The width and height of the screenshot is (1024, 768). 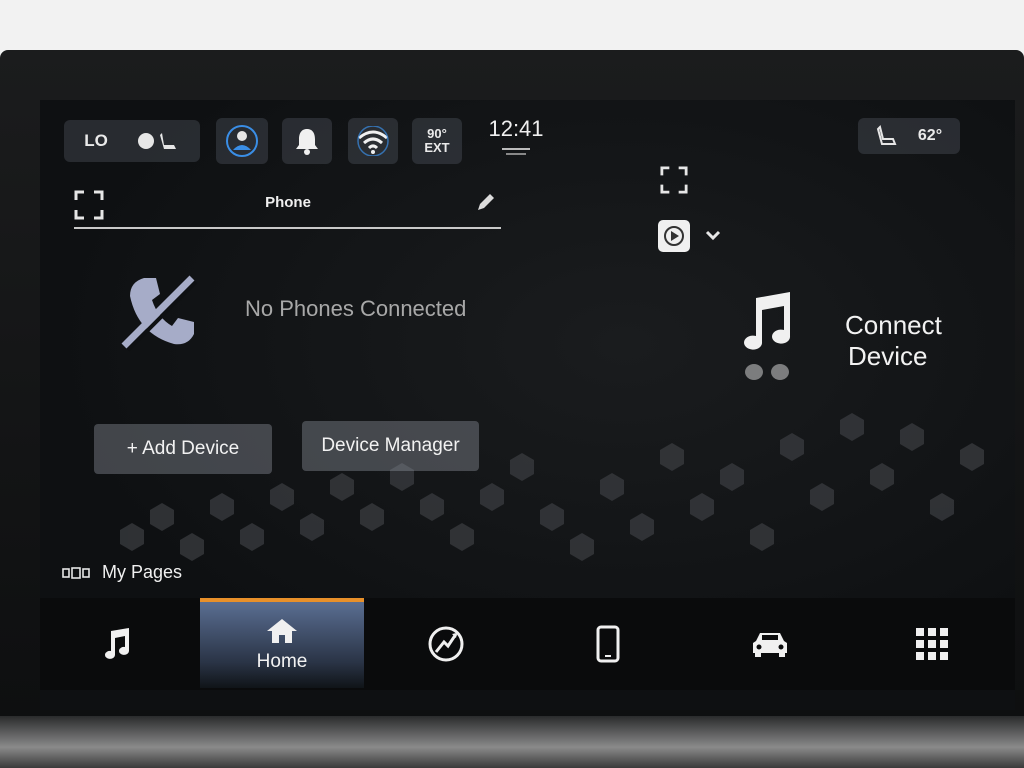 I want to click on outside-temperature: 90° EXT, so click(x=437, y=141).